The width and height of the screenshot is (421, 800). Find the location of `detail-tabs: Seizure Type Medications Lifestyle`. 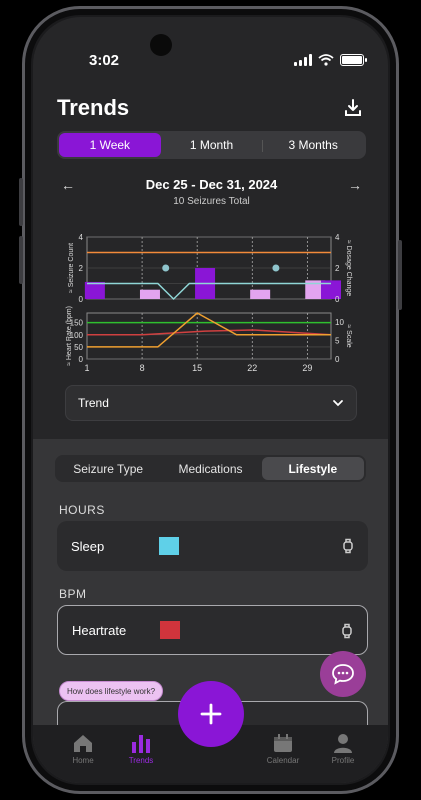

detail-tabs: Seizure Type Medications Lifestyle is located at coordinates (210, 468).